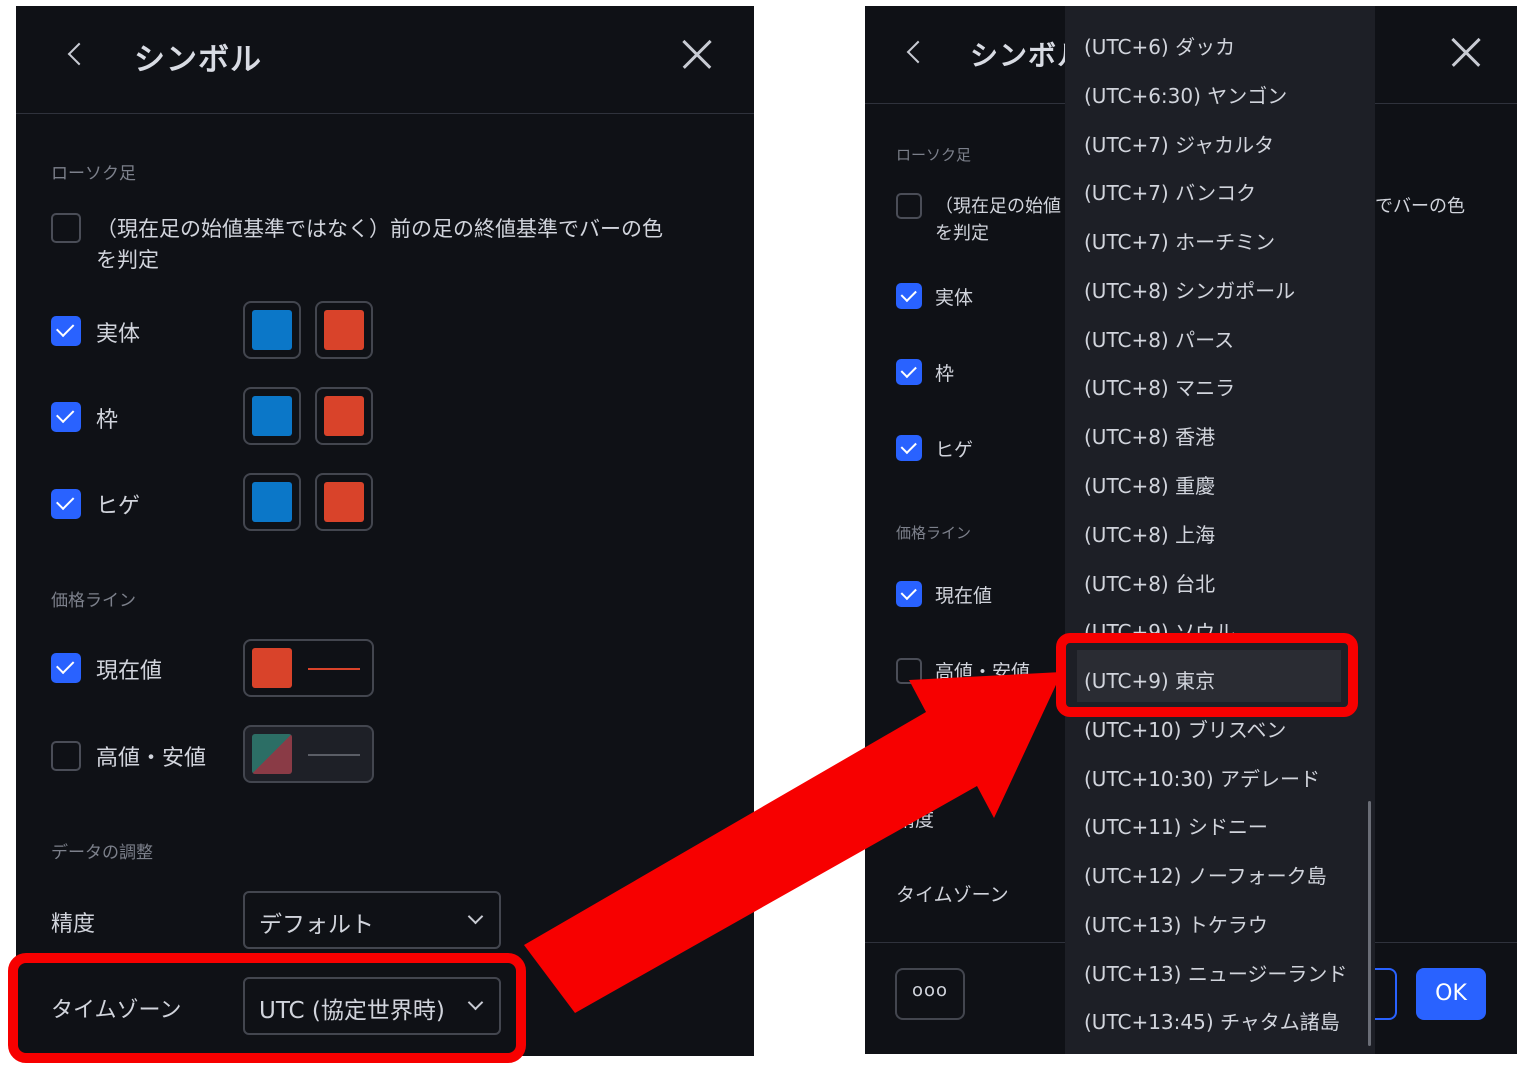 The image size is (1534, 1069). I want to click on timezone-option: (UTC+13) トケラウ, so click(1176, 923).